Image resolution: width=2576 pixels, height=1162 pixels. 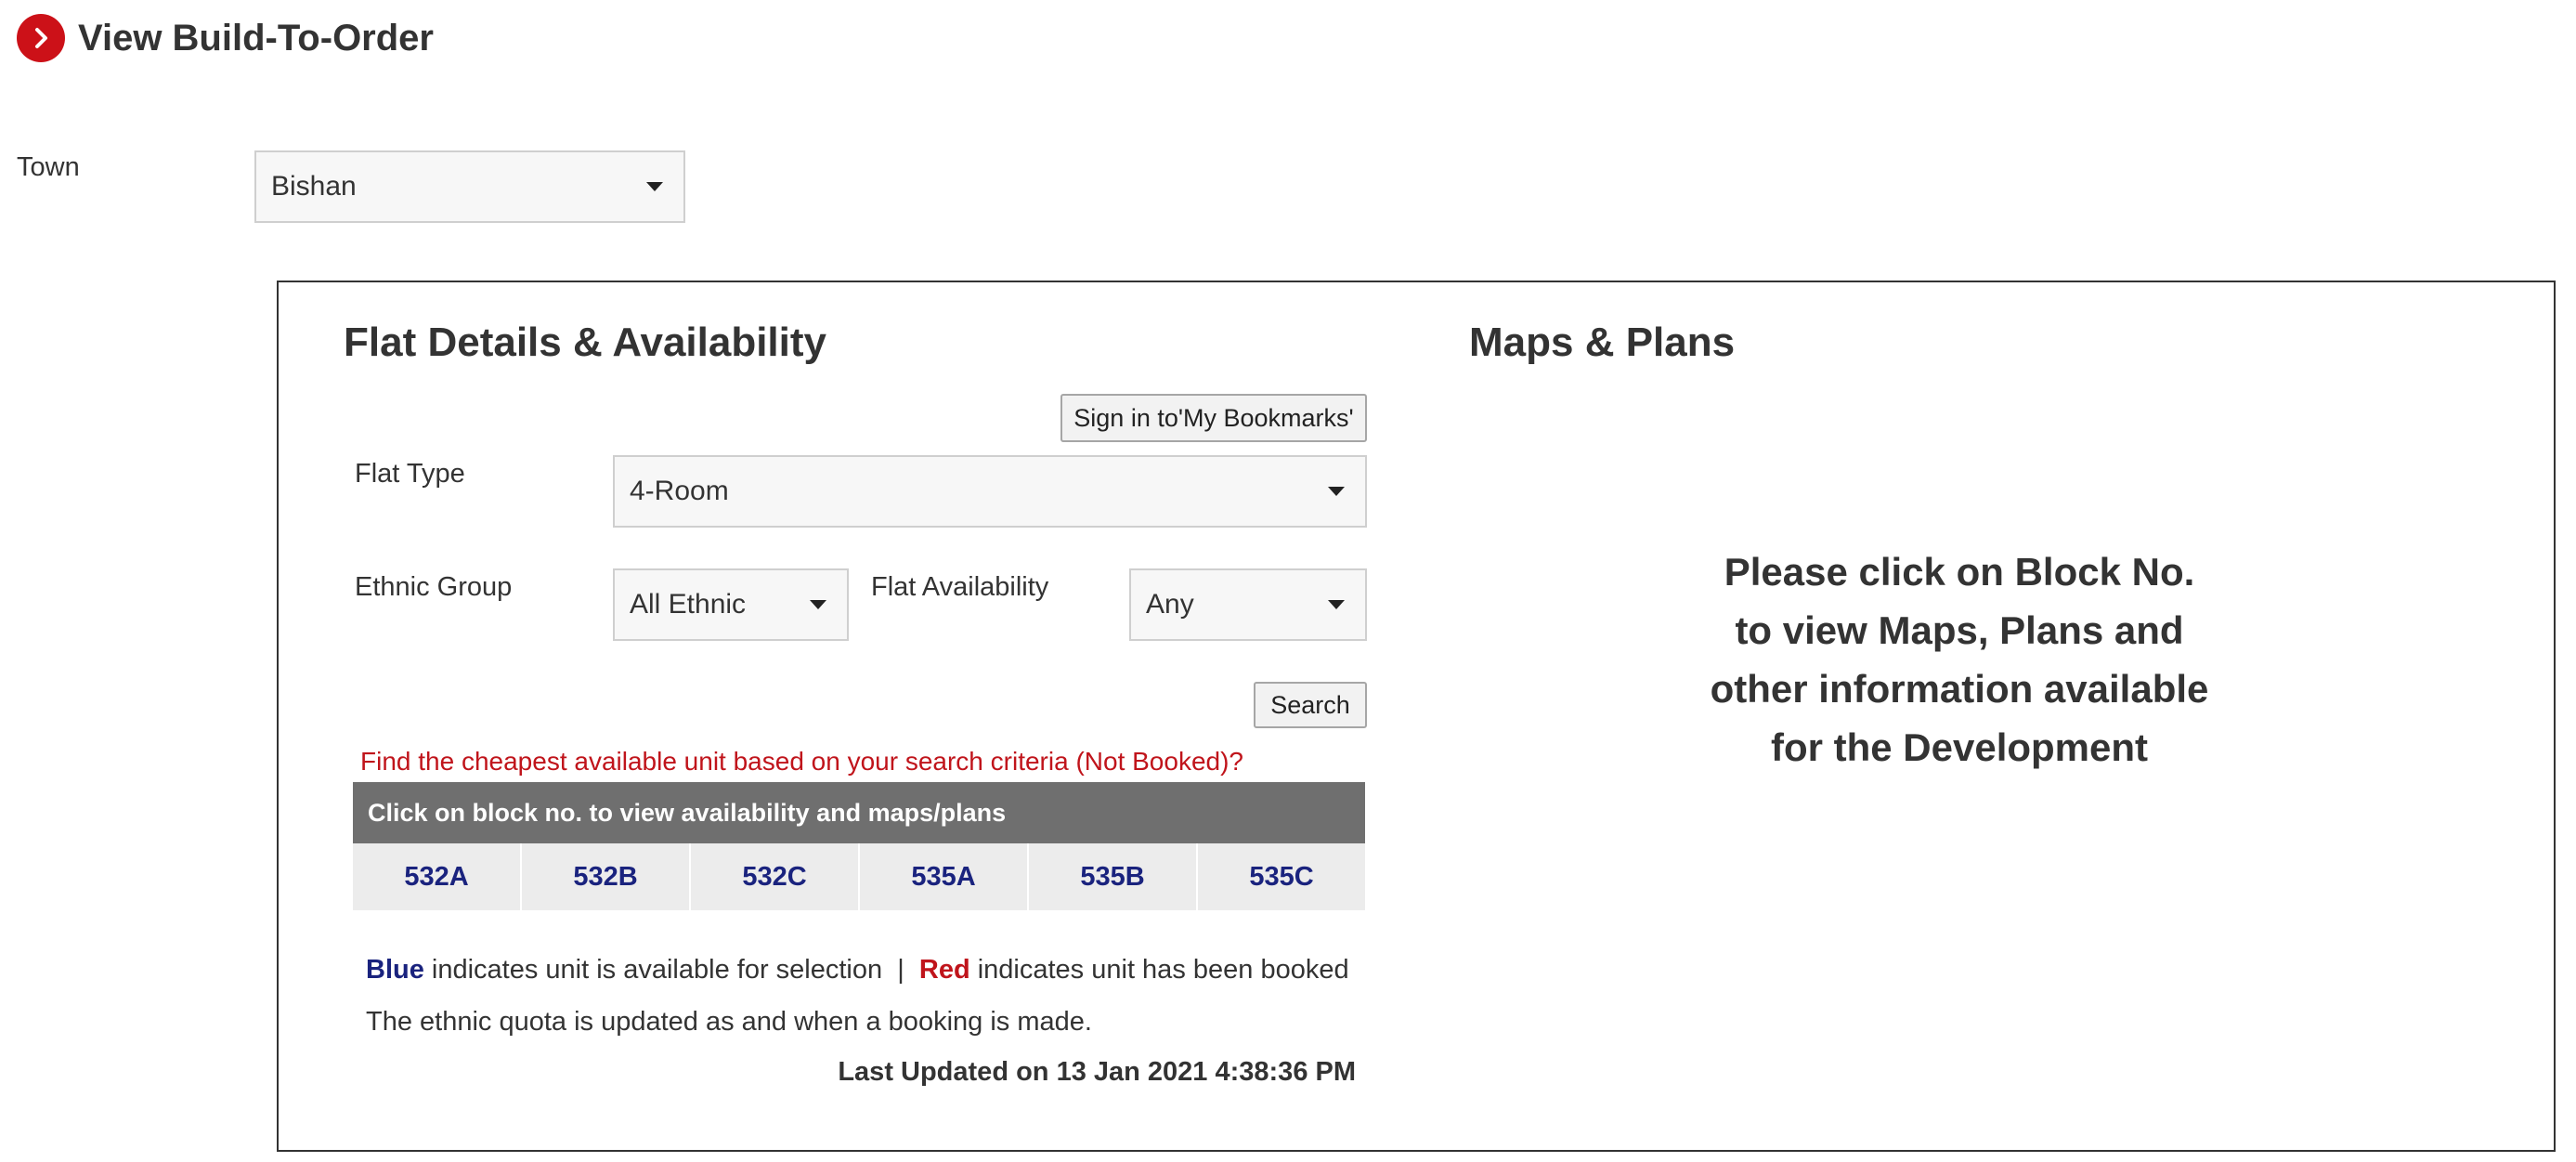 What do you see at coordinates (41, 38) in the screenshot?
I see `chevron-right-icon` at bounding box center [41, 38].